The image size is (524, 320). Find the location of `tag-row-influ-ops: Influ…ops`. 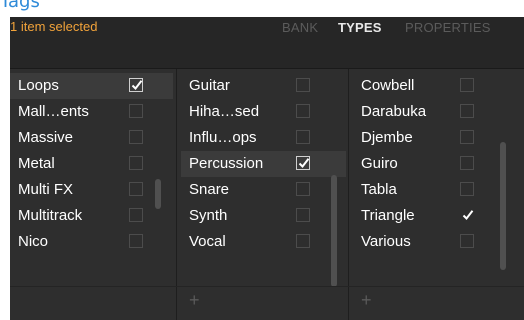

tag-row-influ-ops: Influ…ops is located at coordinates (263, 138).